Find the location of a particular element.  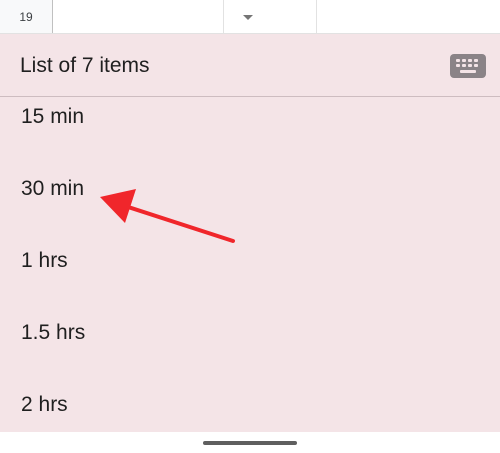

list-item-1-5-hrs: 1.5 hrs is located at coordinates (250, 333).